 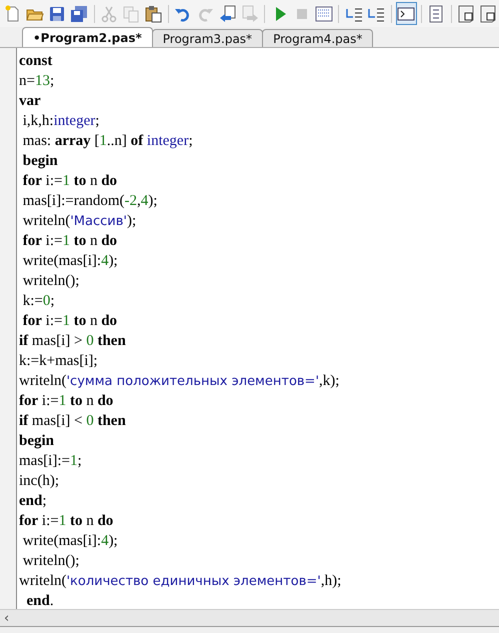 What do you see at coordinates (39, 481) in the screenshot?
I see `code-line: inc(h);` at bounding box center [39, 481].